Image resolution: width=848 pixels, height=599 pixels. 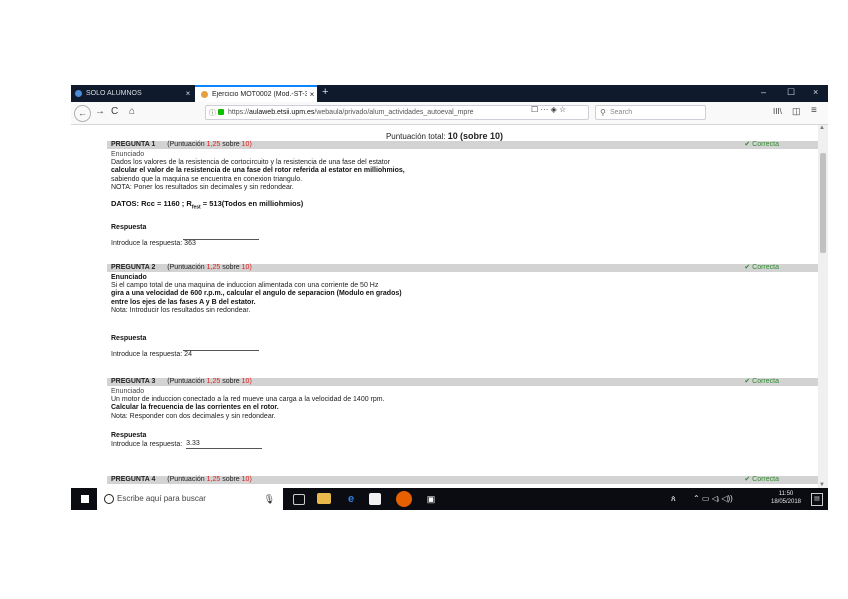 I want to click on notifications-icon: ▤, so click(x=817, y=499).